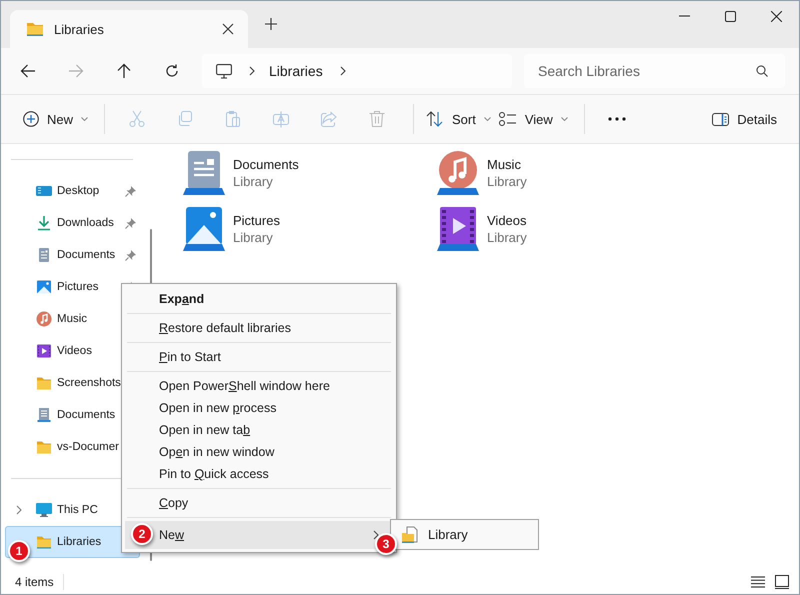 This screenshot has height=595, width=800. I want to click on picture-icon, so click(44, 287).